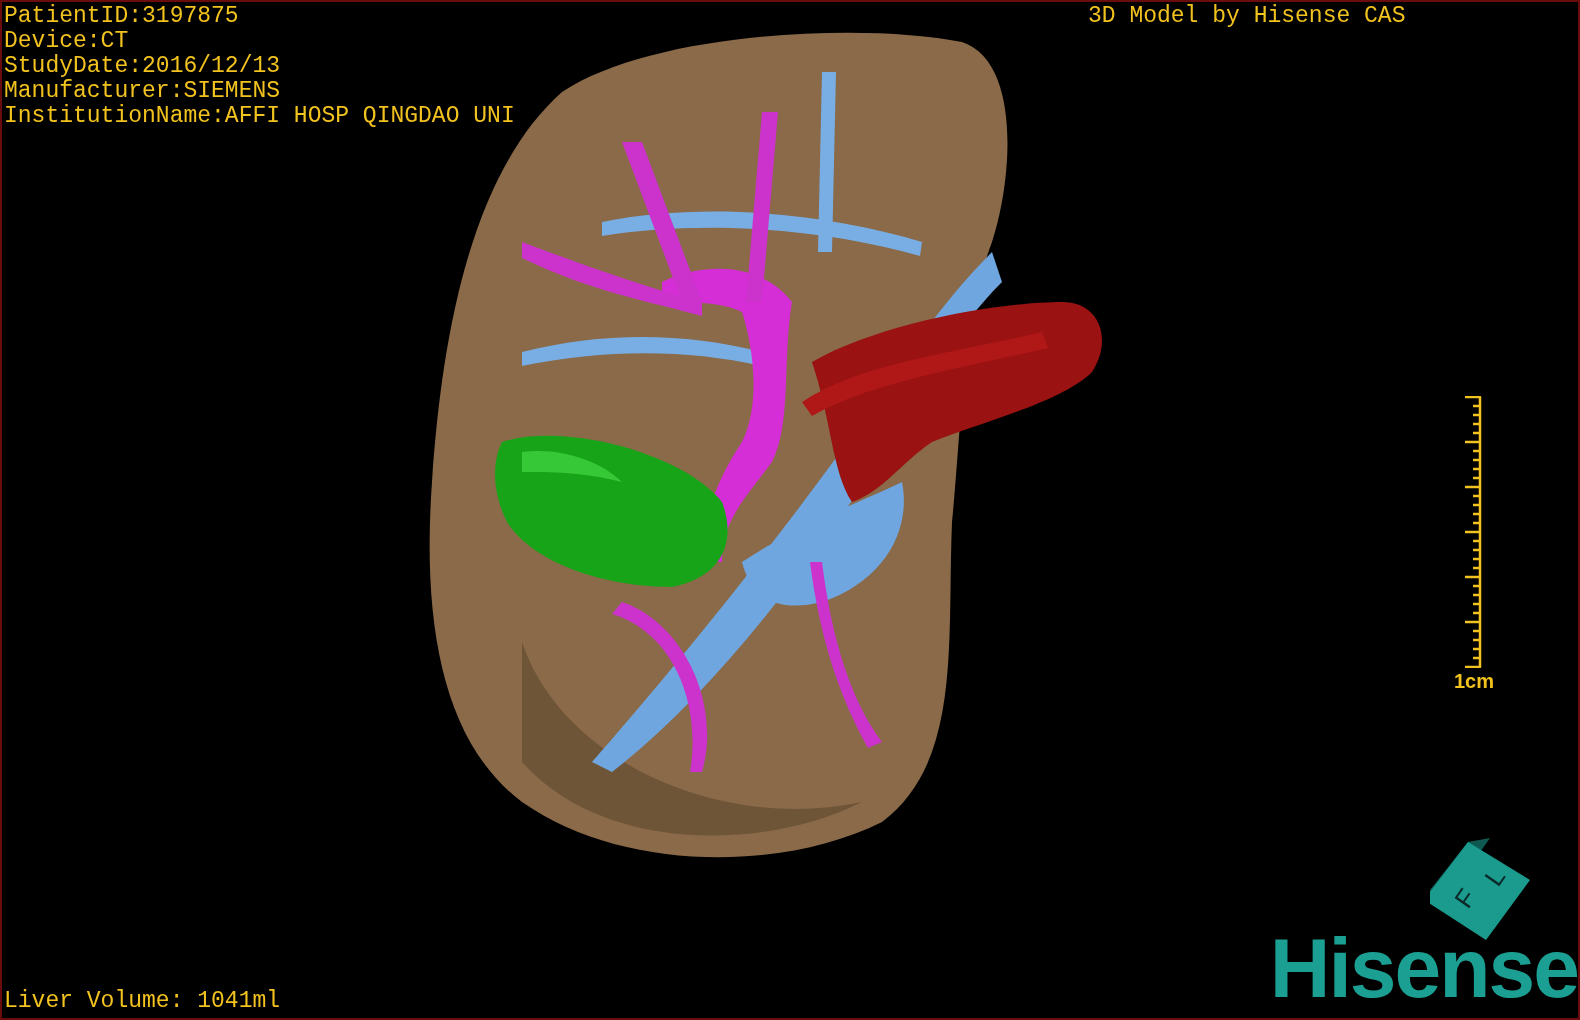 Image resolution: width=1580 pixels, height=1020 pixels. Describe the element at coordinates (1247, 16) in the screenshot. I see `viewer-title: 3D Model by Hisense CAS` at that location.